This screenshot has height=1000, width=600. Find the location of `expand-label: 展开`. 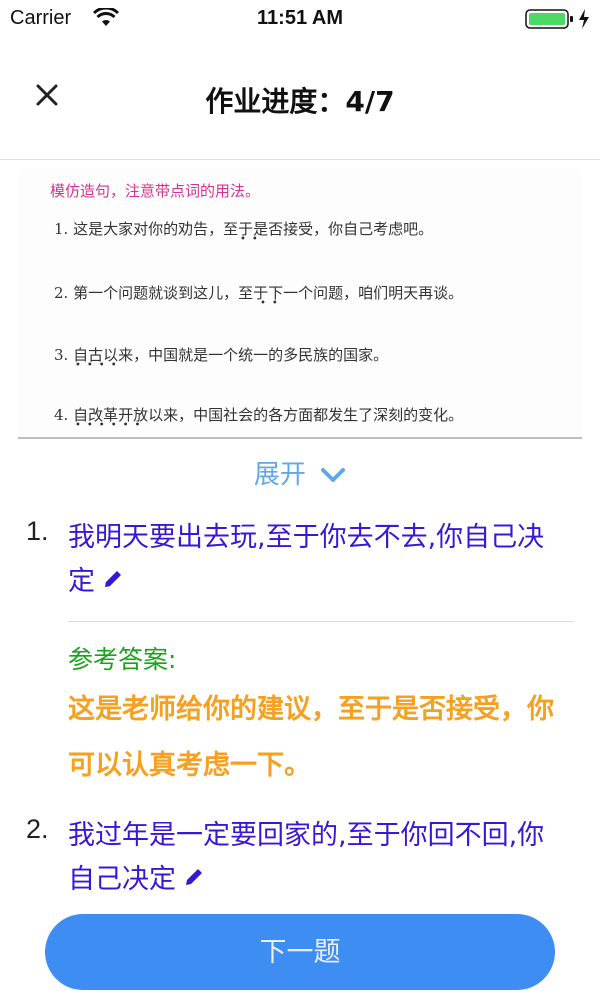

expand-label: 展开 is located at coordinates (279, 475).